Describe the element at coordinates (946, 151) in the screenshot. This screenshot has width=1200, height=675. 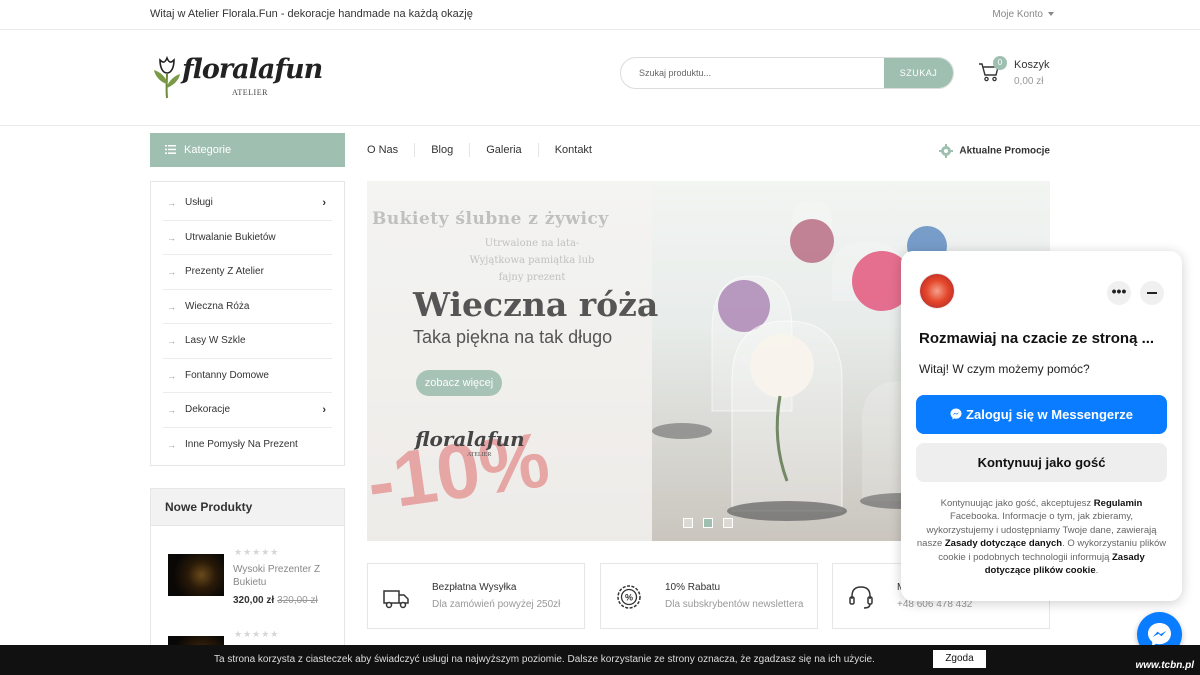
I see `gear-icon` at that location.